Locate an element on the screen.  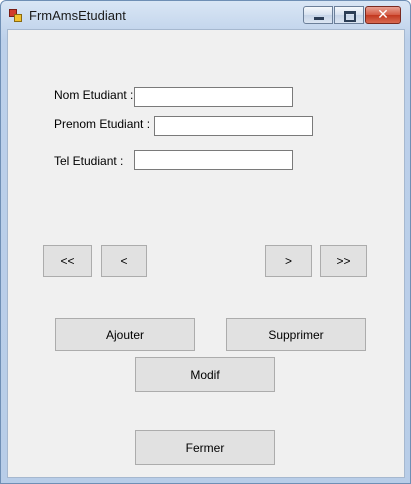
previous-record-button: < is located at coordinates (124, 261).